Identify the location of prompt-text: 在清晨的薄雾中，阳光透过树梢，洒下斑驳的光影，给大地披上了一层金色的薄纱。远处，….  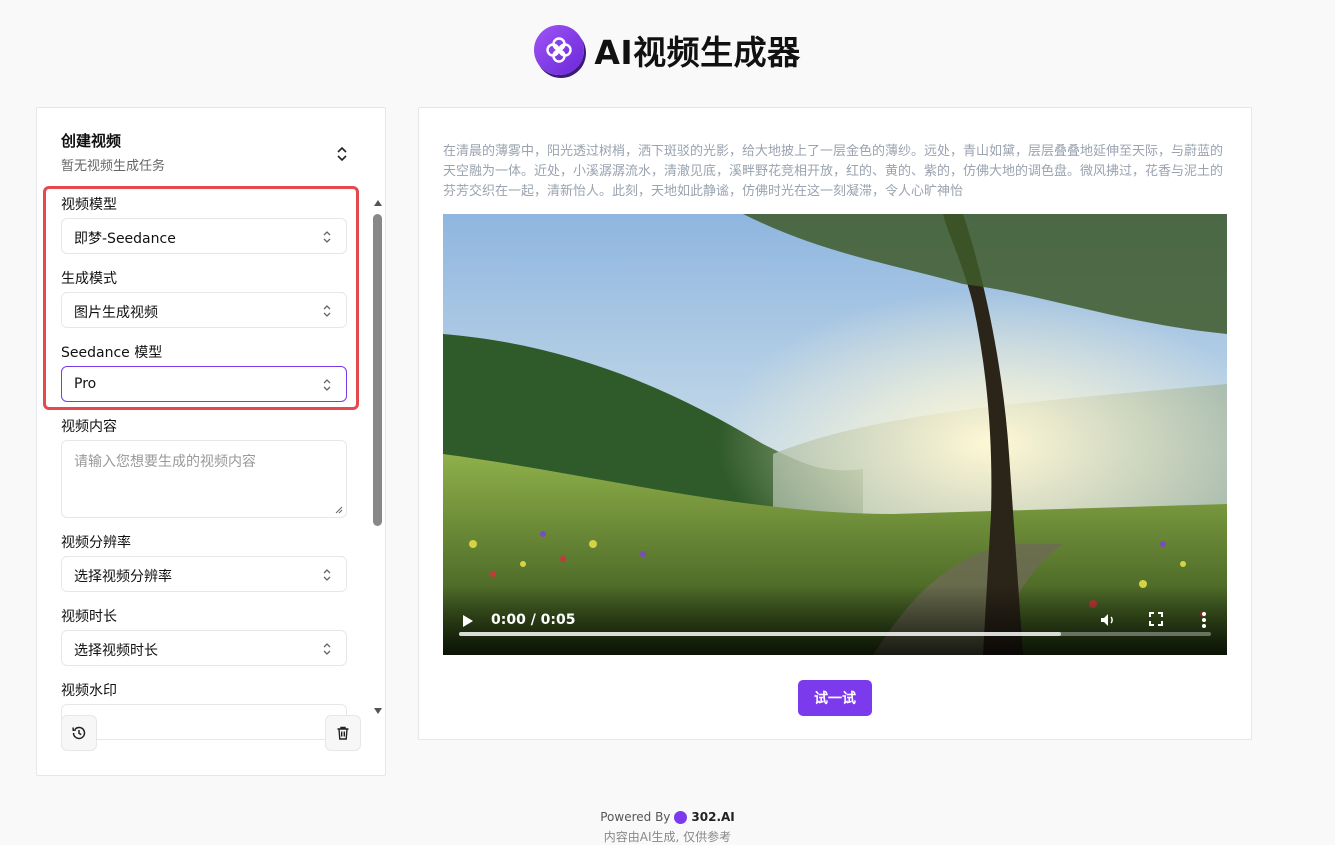
(833, 171).